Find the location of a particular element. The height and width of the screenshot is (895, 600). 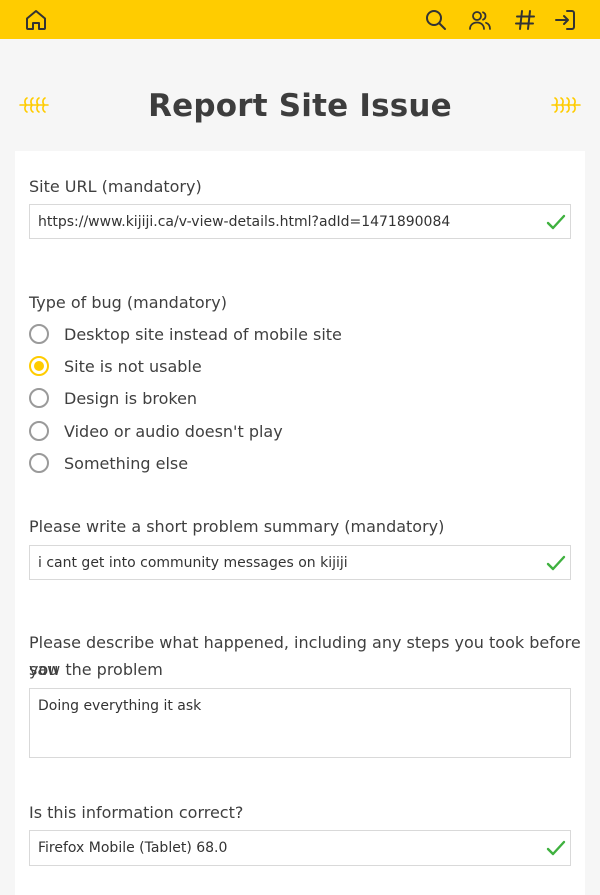

login-icon is located at coordinates (565, 20).